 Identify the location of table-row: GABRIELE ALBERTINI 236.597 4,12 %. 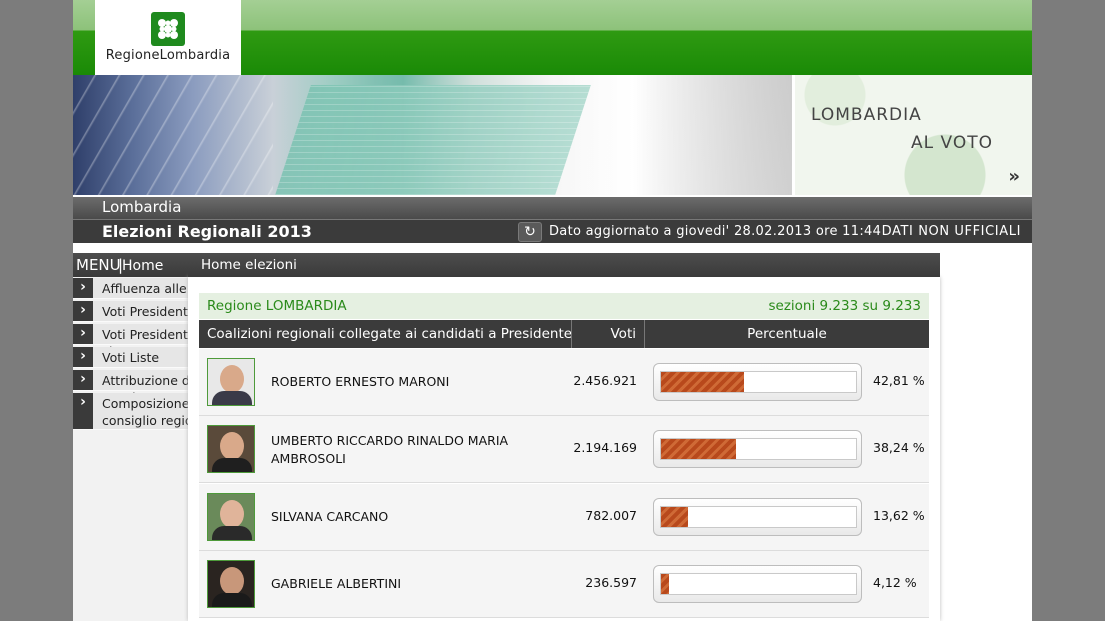
(564, 584).